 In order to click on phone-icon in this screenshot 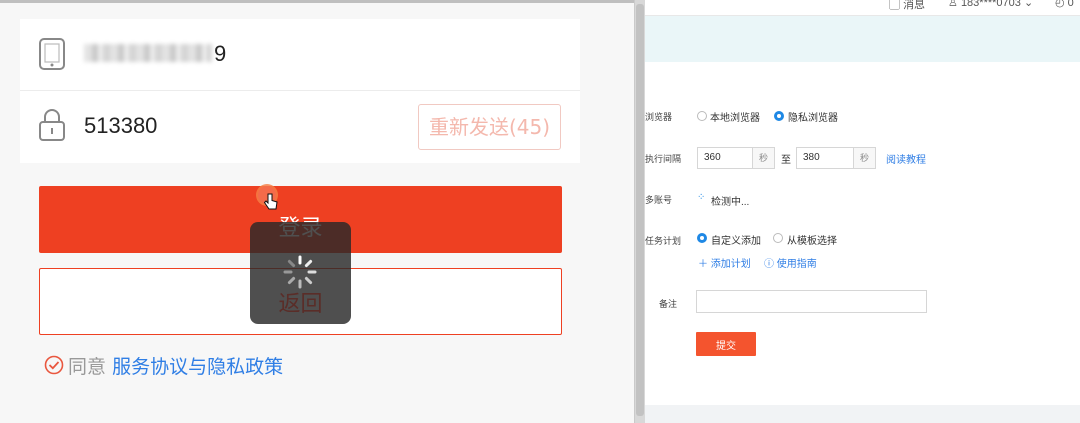, I will do `click(52, 56)`.